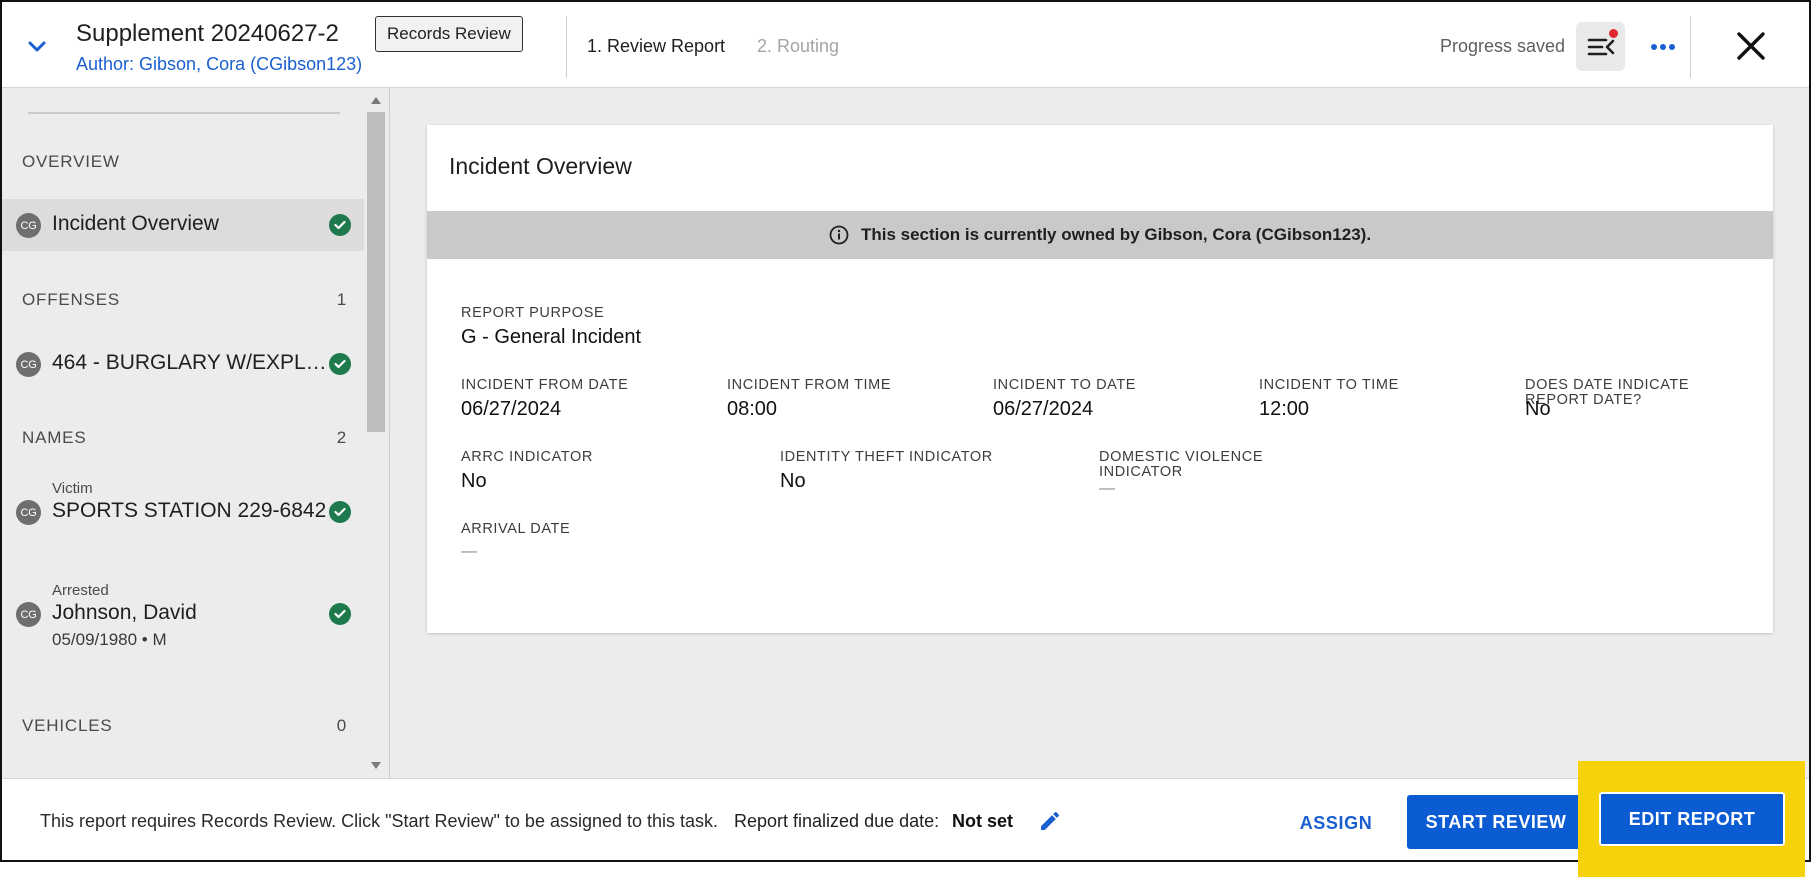 This screenshot has height=884, width=1811. Describe the element at coordinates (67, 725) in the screenshot. I see `section-title: VEHICLES` at that location.